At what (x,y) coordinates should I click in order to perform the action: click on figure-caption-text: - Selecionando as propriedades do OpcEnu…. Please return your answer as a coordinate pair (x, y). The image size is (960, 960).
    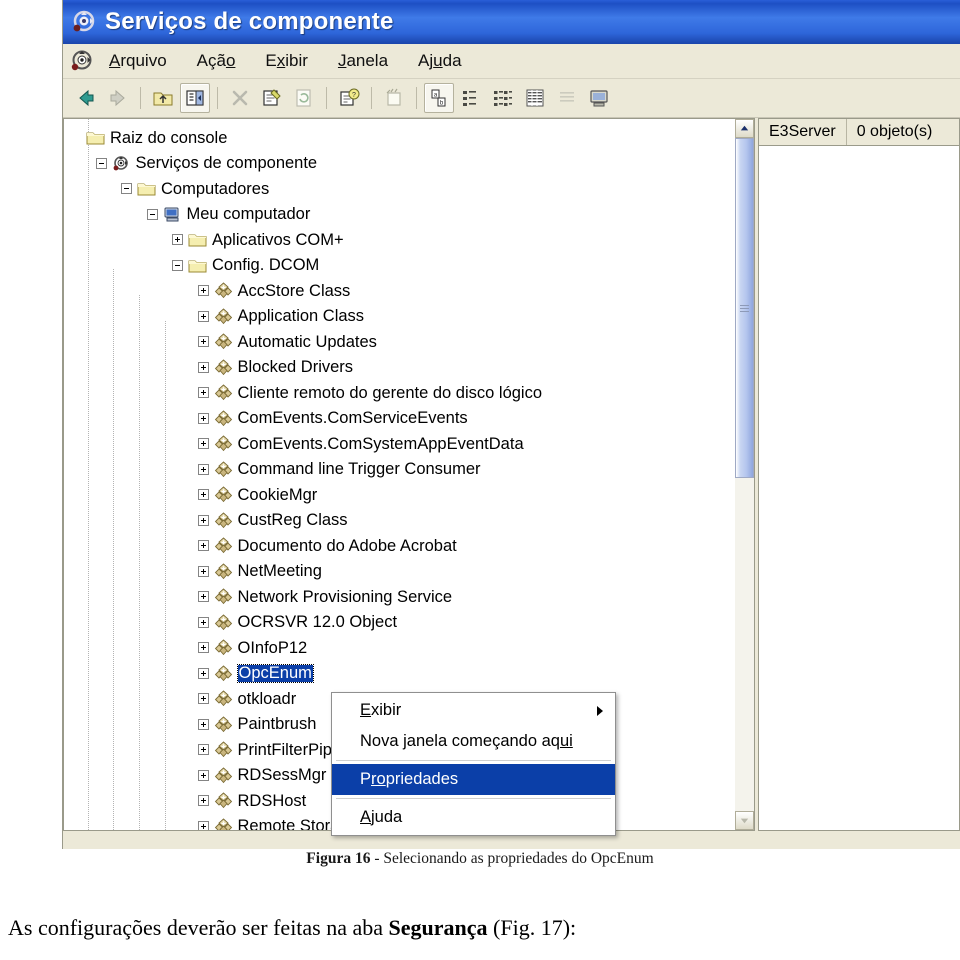
    Looking at the image, I should click on (512, 858).